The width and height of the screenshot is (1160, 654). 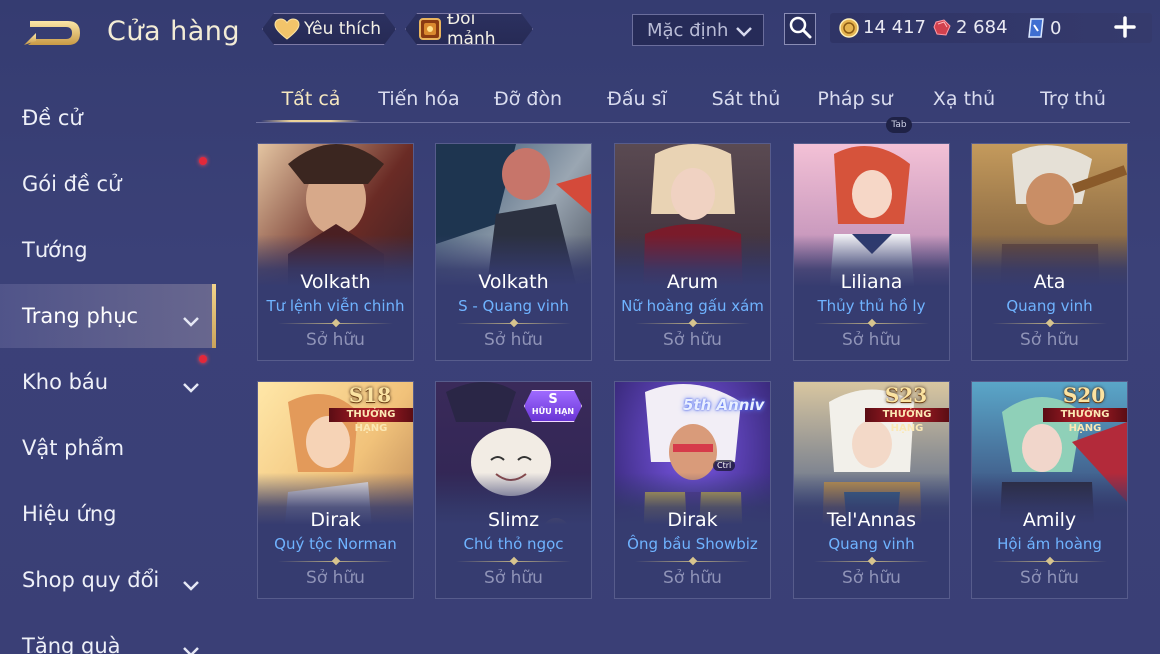 I want to click on sidebar-item-label: Gói đề cử, so click(x=72, y=184).